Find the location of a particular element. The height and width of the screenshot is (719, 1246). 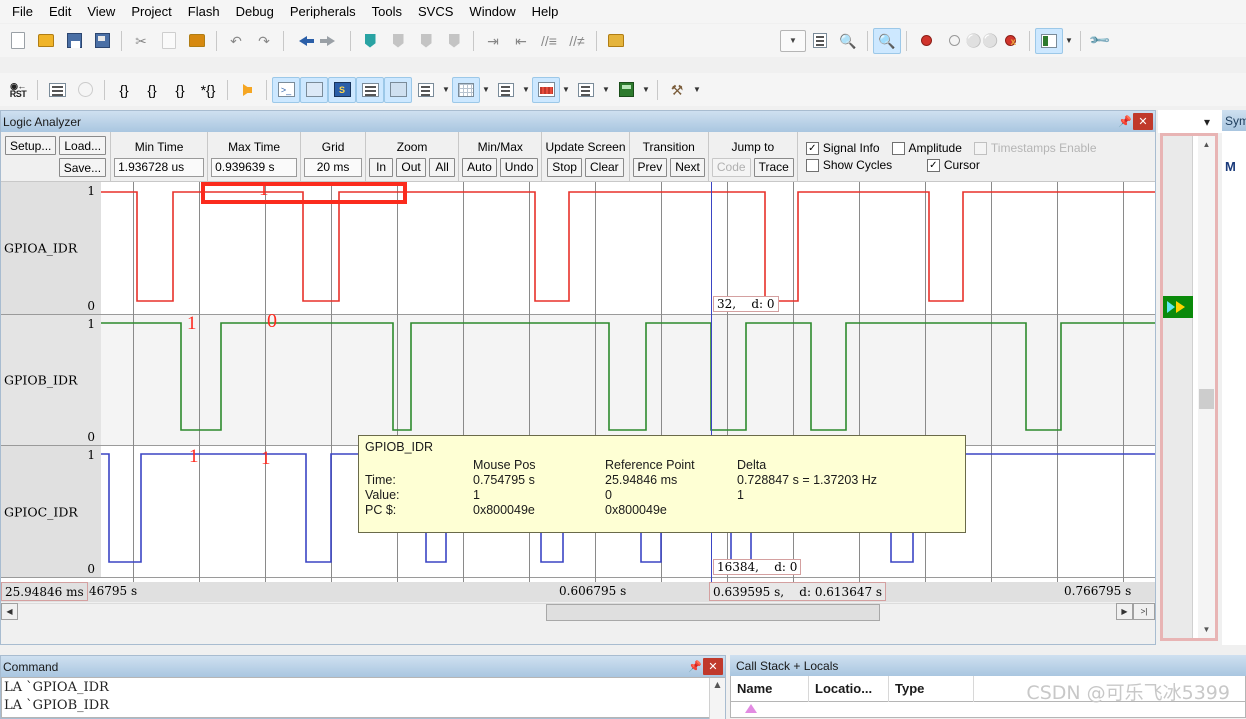

watch-window-icon is located at coordinates (426, 90).